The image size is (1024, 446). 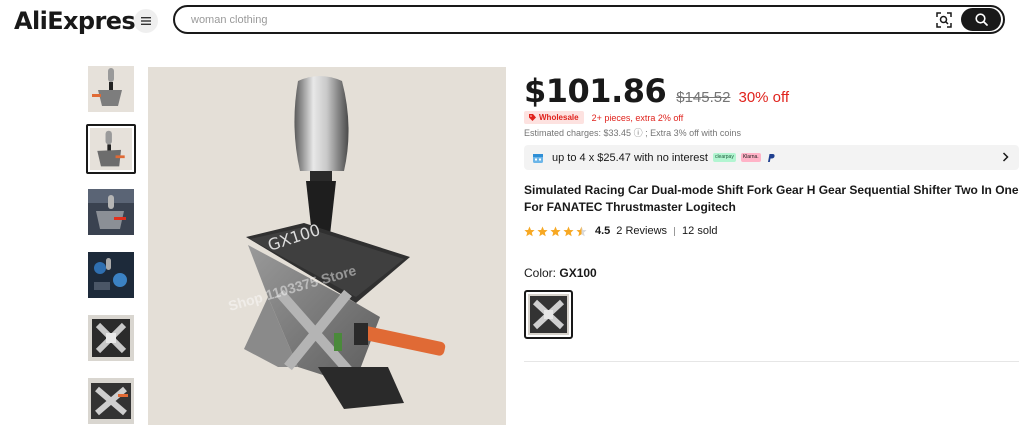 I want to click on tag-icon, so click(x=532, y=117).